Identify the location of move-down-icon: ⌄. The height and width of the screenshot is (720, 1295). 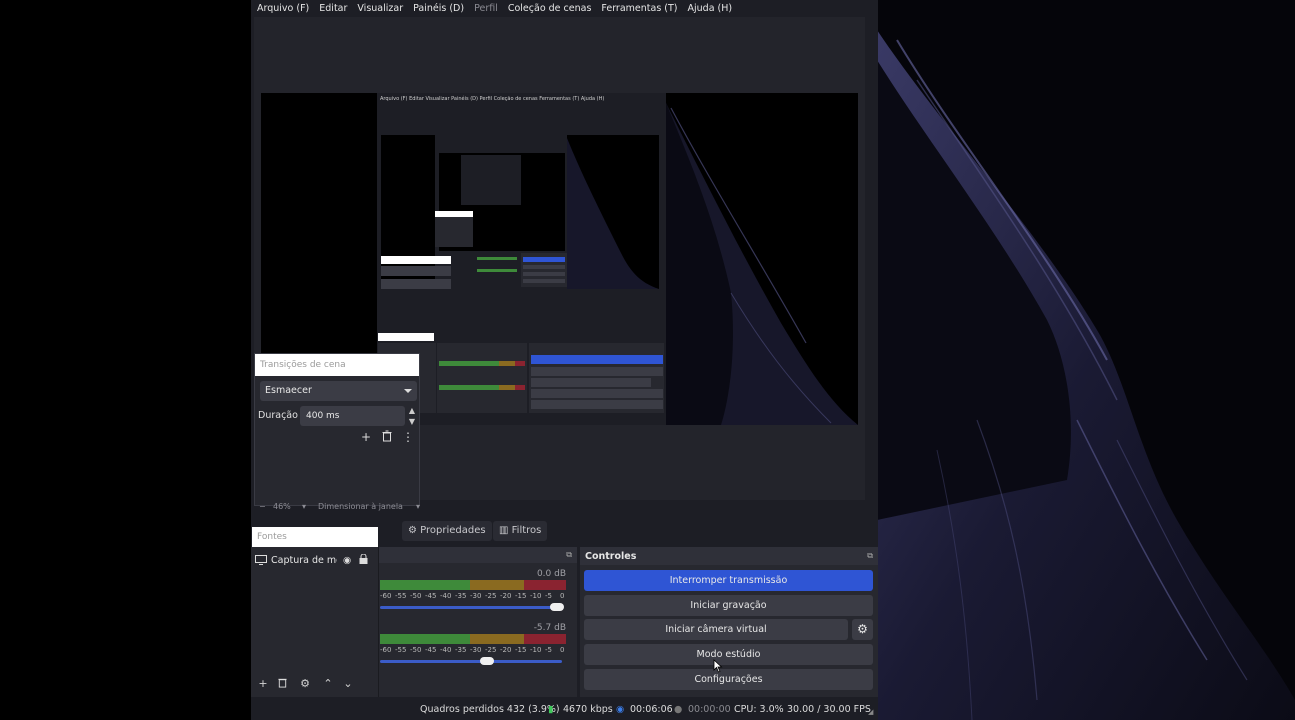
(348, 684).